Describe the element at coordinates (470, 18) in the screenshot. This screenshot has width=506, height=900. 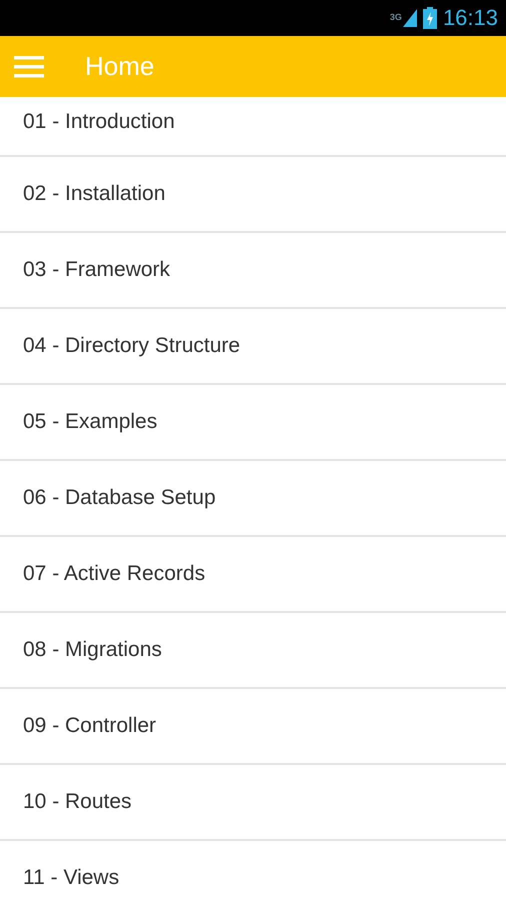
I see `clock-time: 16:13` at that location.